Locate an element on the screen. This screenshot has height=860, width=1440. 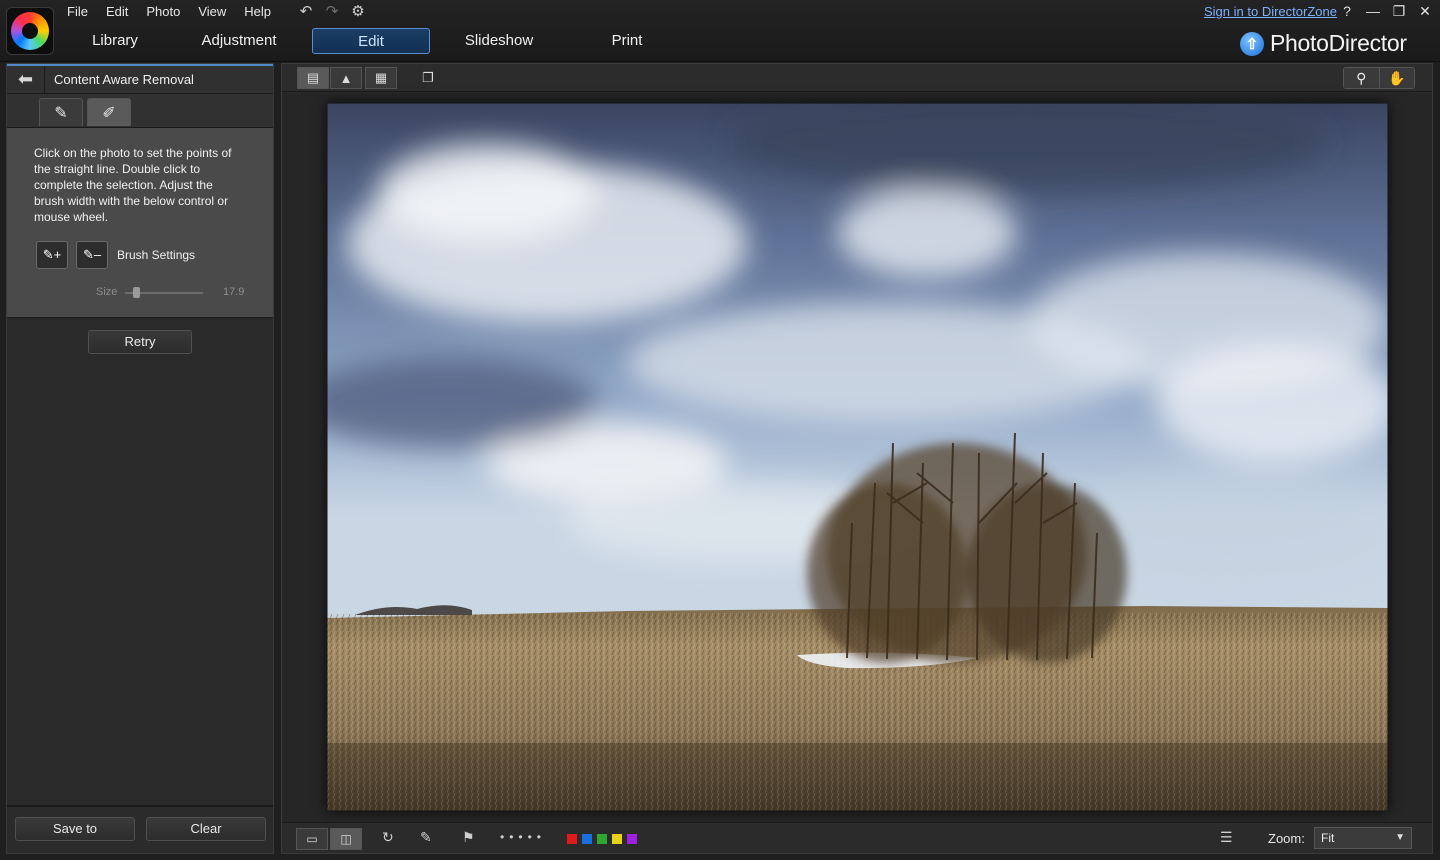
grid-view-icon: ▦ is located at coordinates (381, 78).